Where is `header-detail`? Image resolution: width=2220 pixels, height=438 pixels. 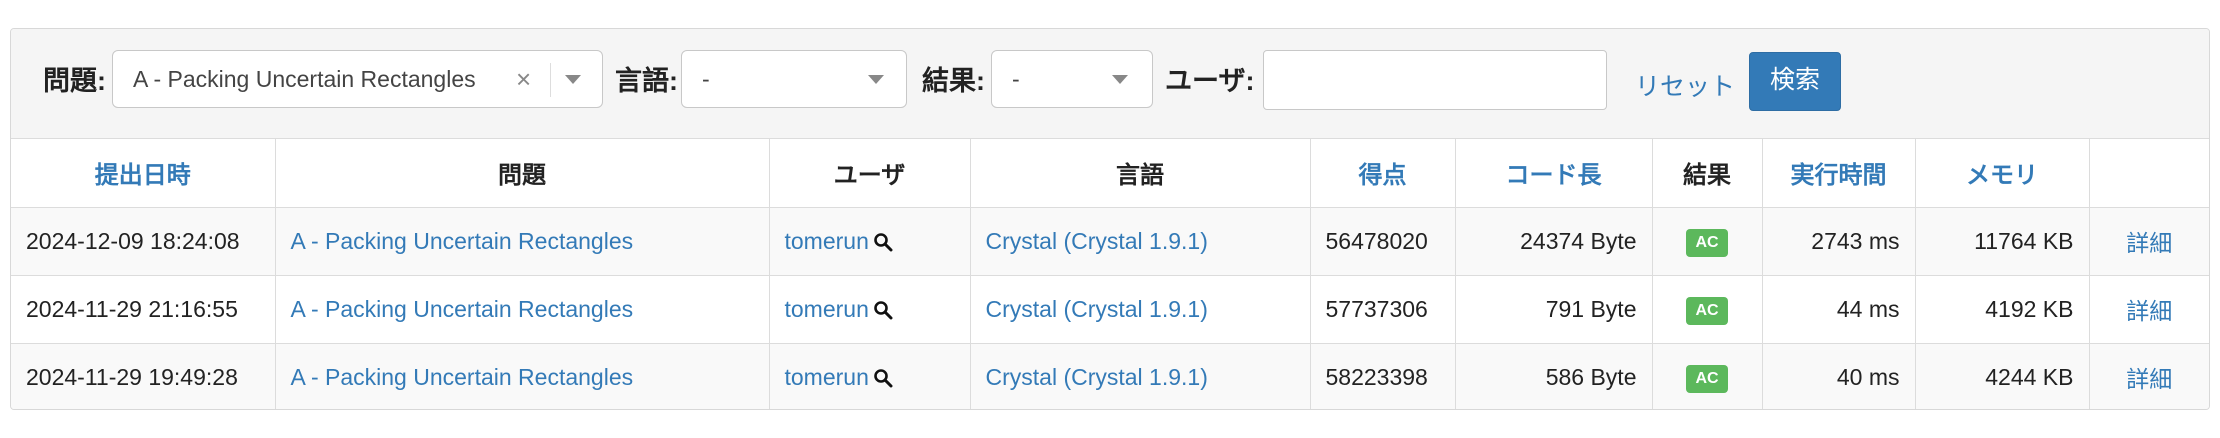
header-detail is located at coordinates (2149, 173).